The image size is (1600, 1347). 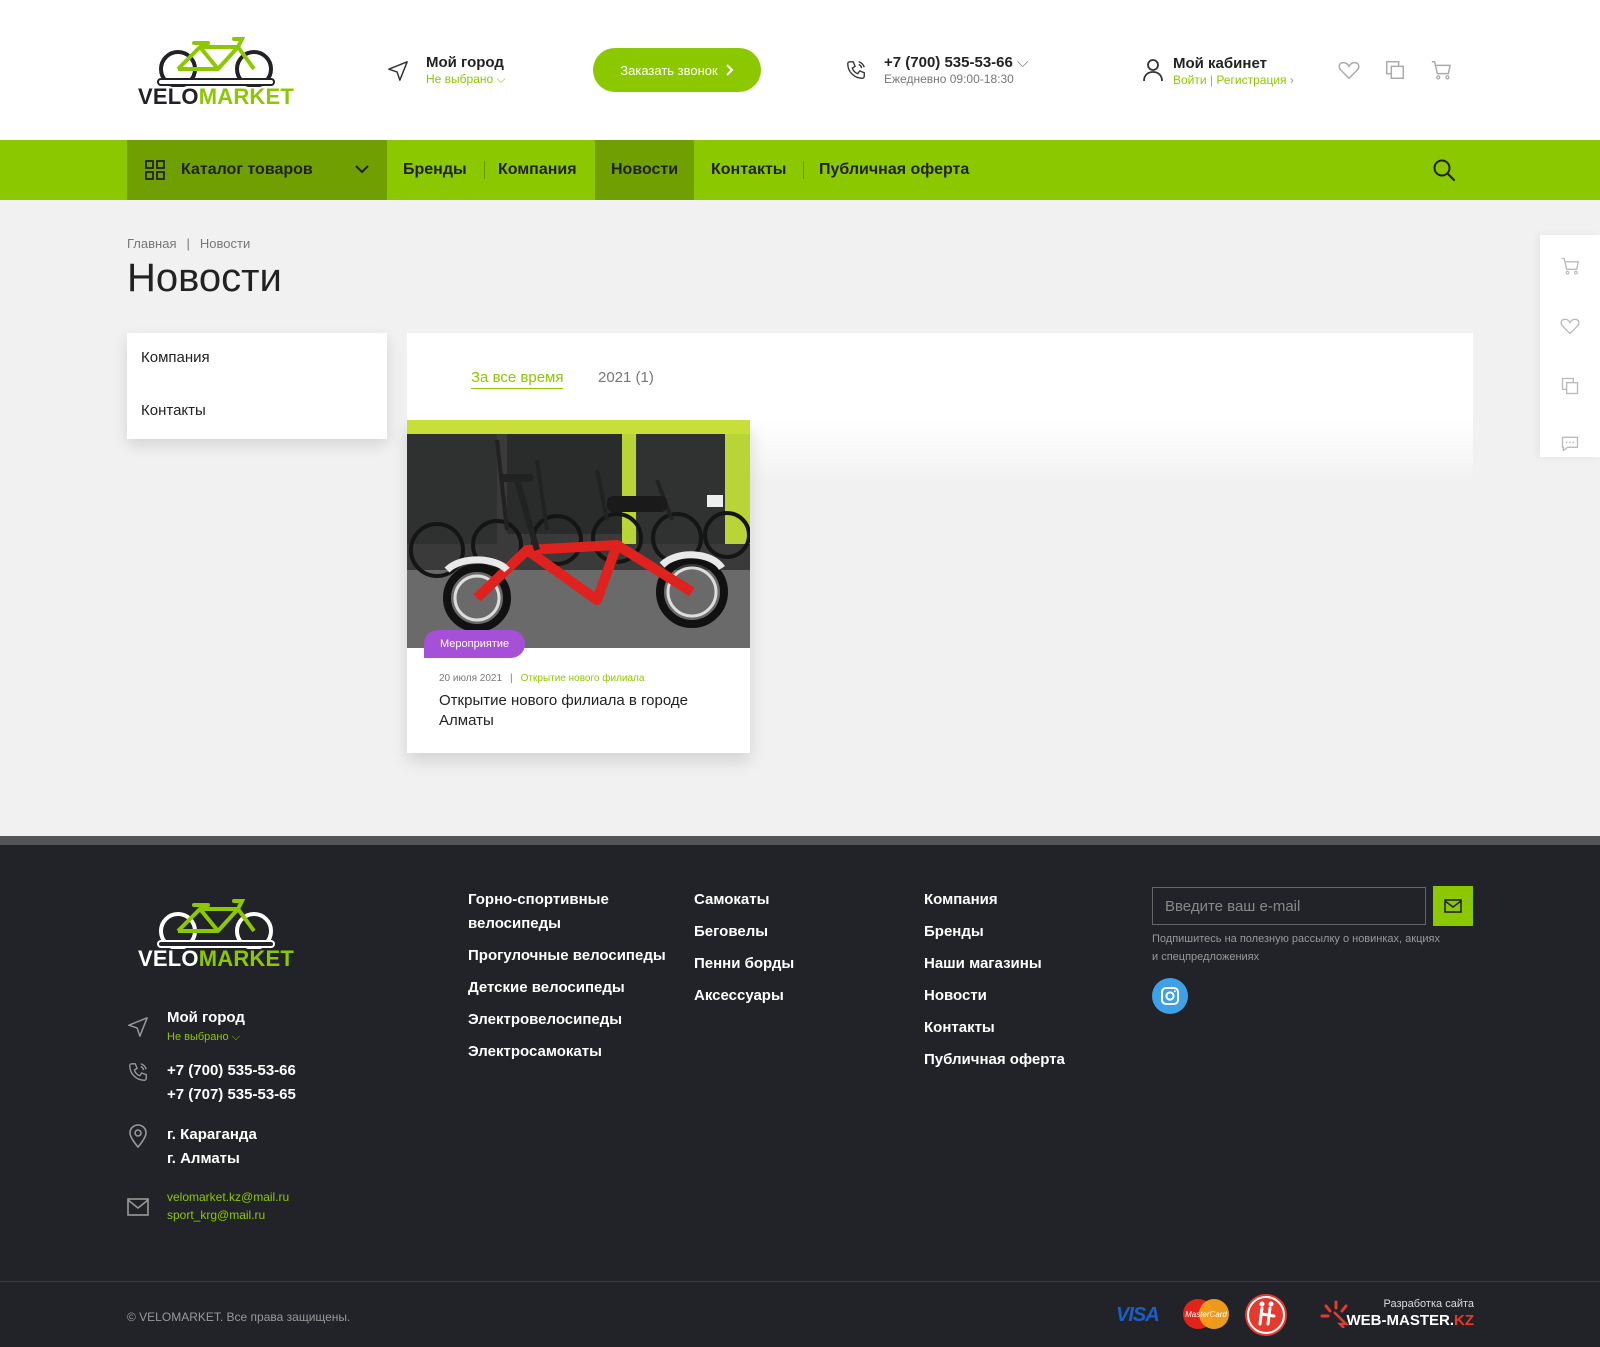 I want to click on nav-item-news: Новости, so click(x=645, y=170).